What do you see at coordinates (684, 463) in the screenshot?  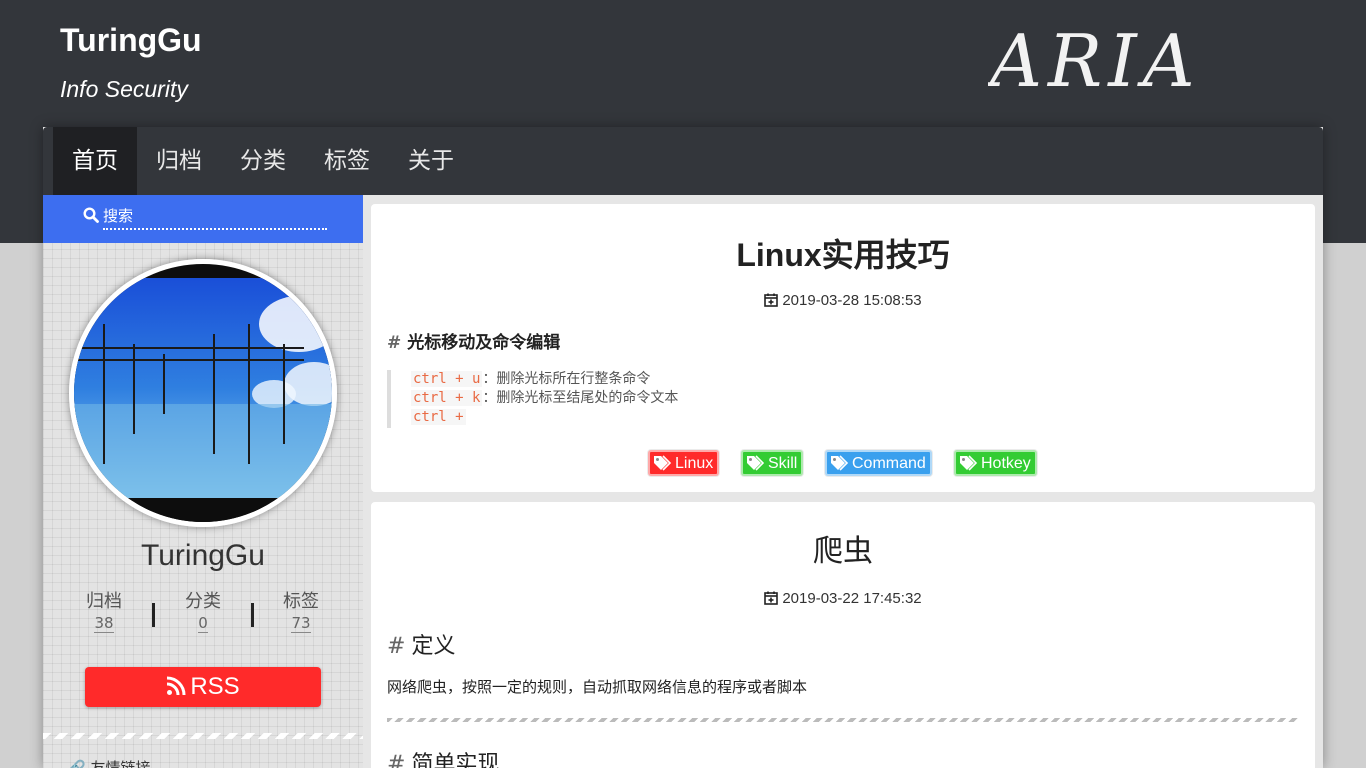 I see `tag-linux: Linux` at bounding box center [684, 463].